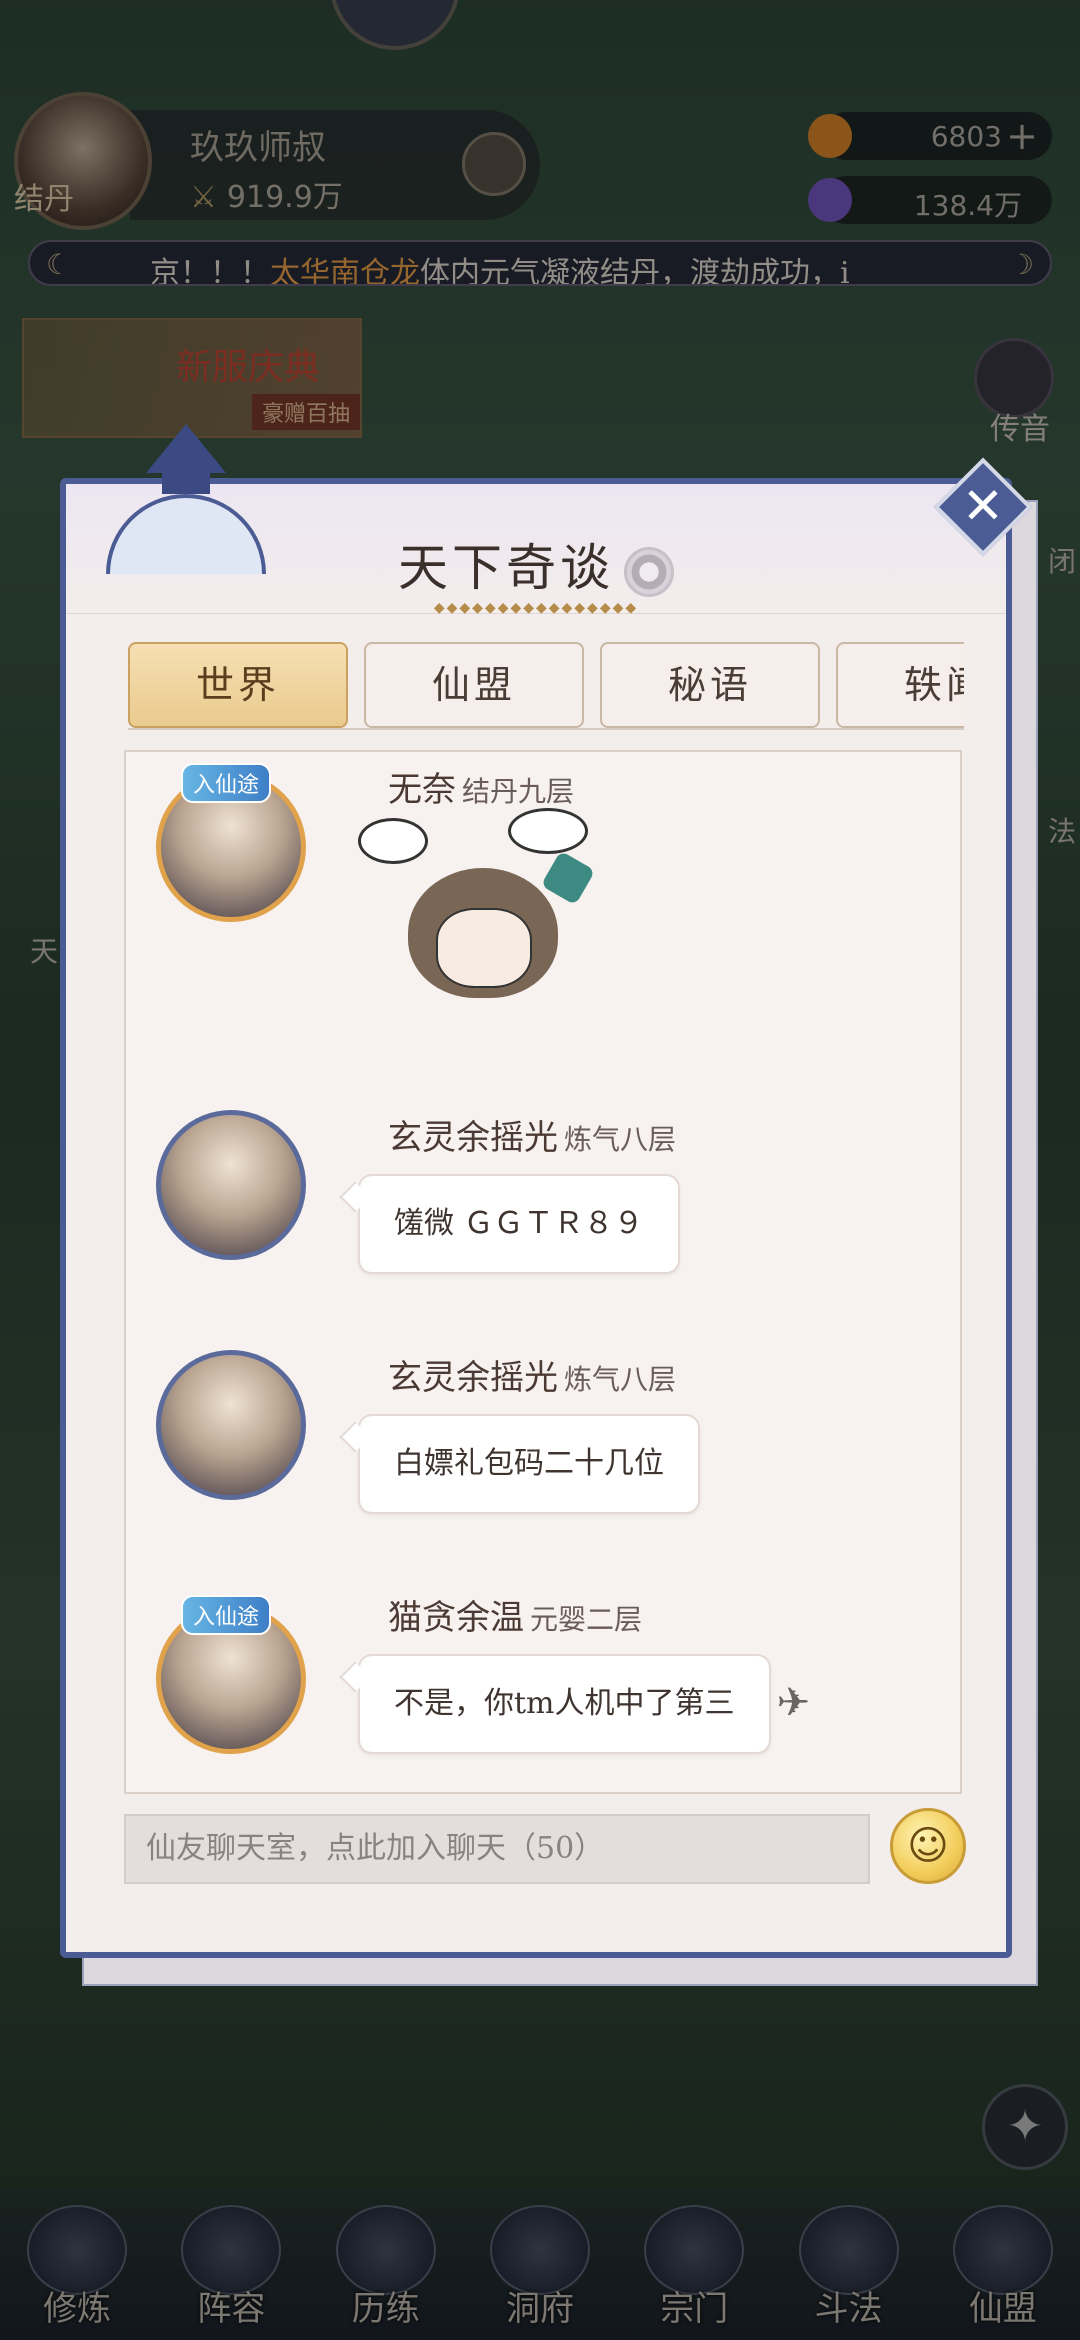 Image resolution: width=1080 pixels, height=2340 pixels. What do you see at coordinates (793, 1703) in the screenshot?
I see `swallow-icon: ✈` at bounding box center [793, 1703].